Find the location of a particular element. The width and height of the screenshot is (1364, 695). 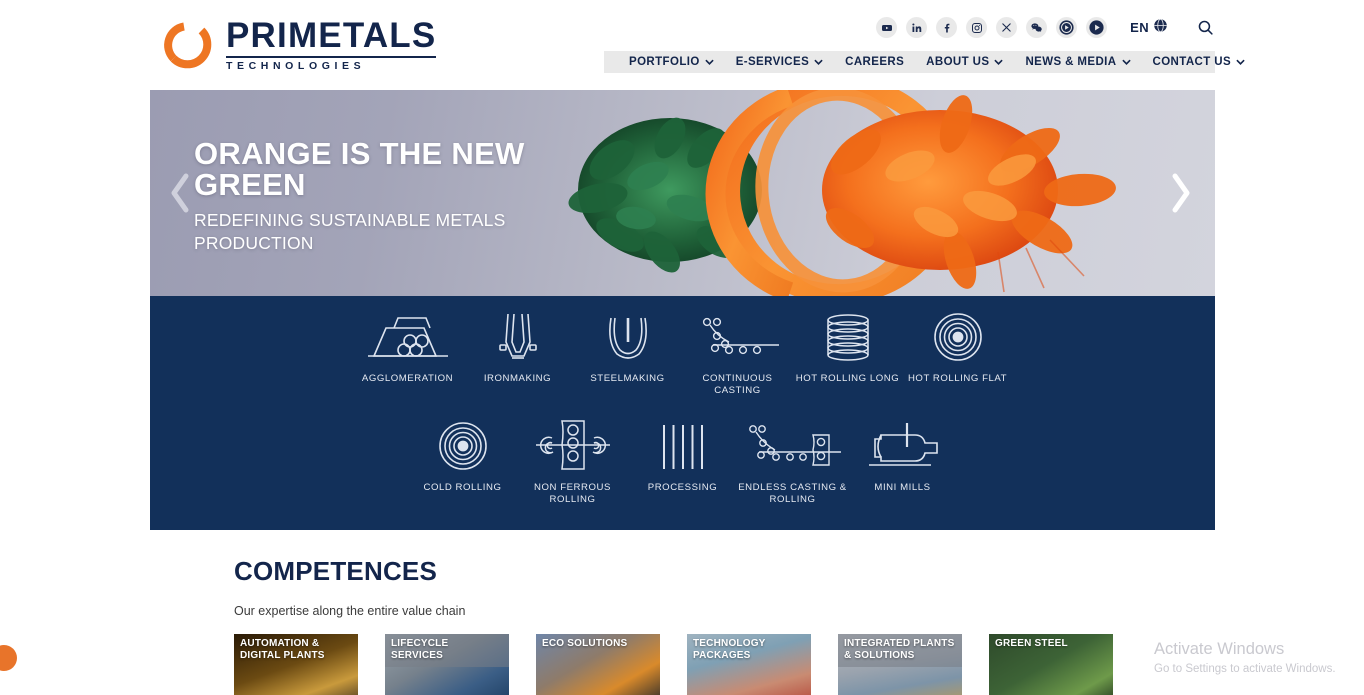

hot-rolling-long-icon is located at coordinates (848, 336).